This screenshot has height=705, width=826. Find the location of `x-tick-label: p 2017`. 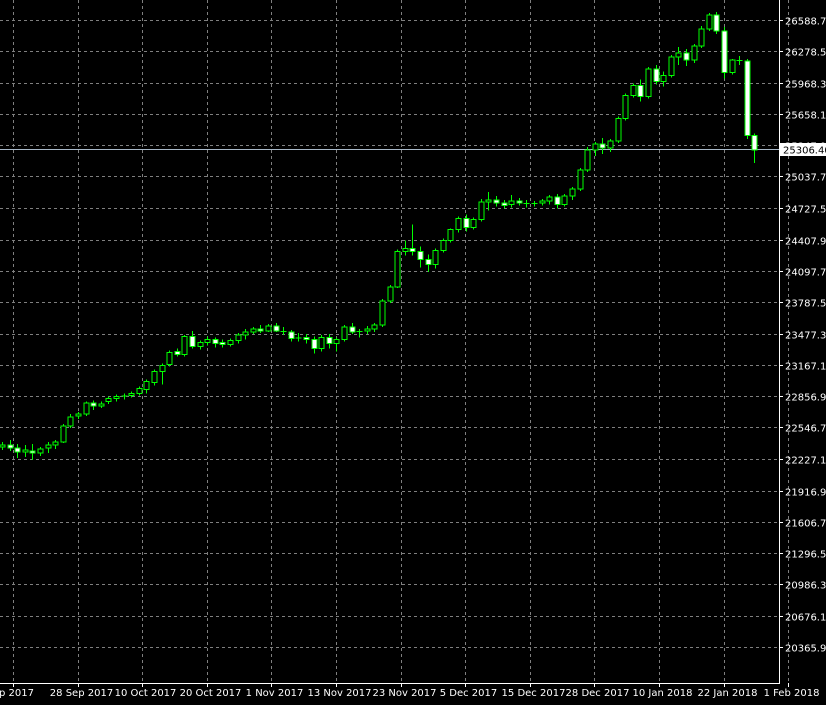

x-tick-label: p 2017 is located at coordinates (17, 693).